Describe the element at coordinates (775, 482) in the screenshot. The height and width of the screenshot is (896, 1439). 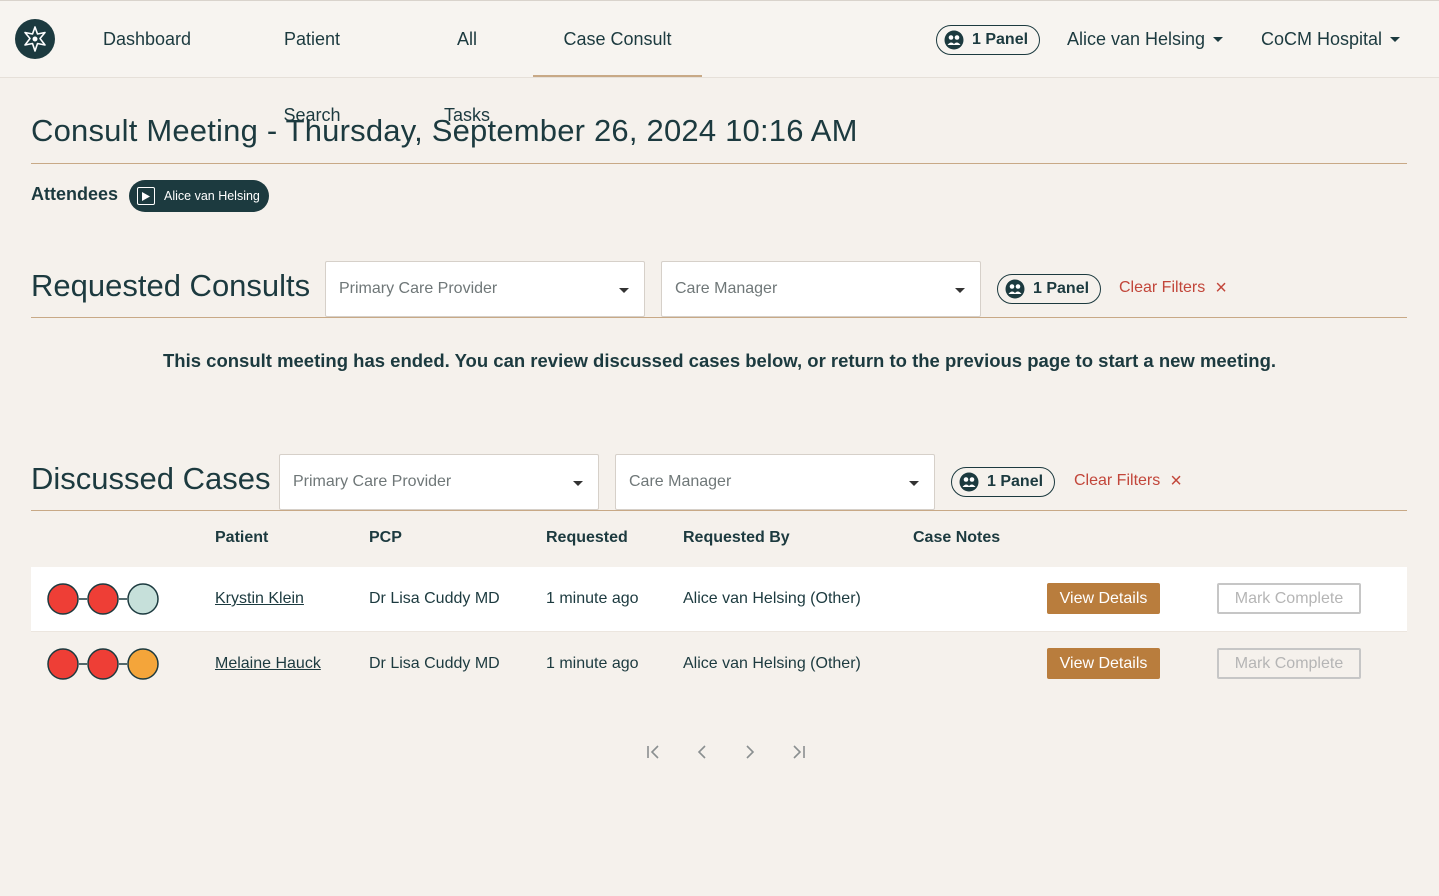
I see `discussed-care-manager-select: Care Manager` at that location.